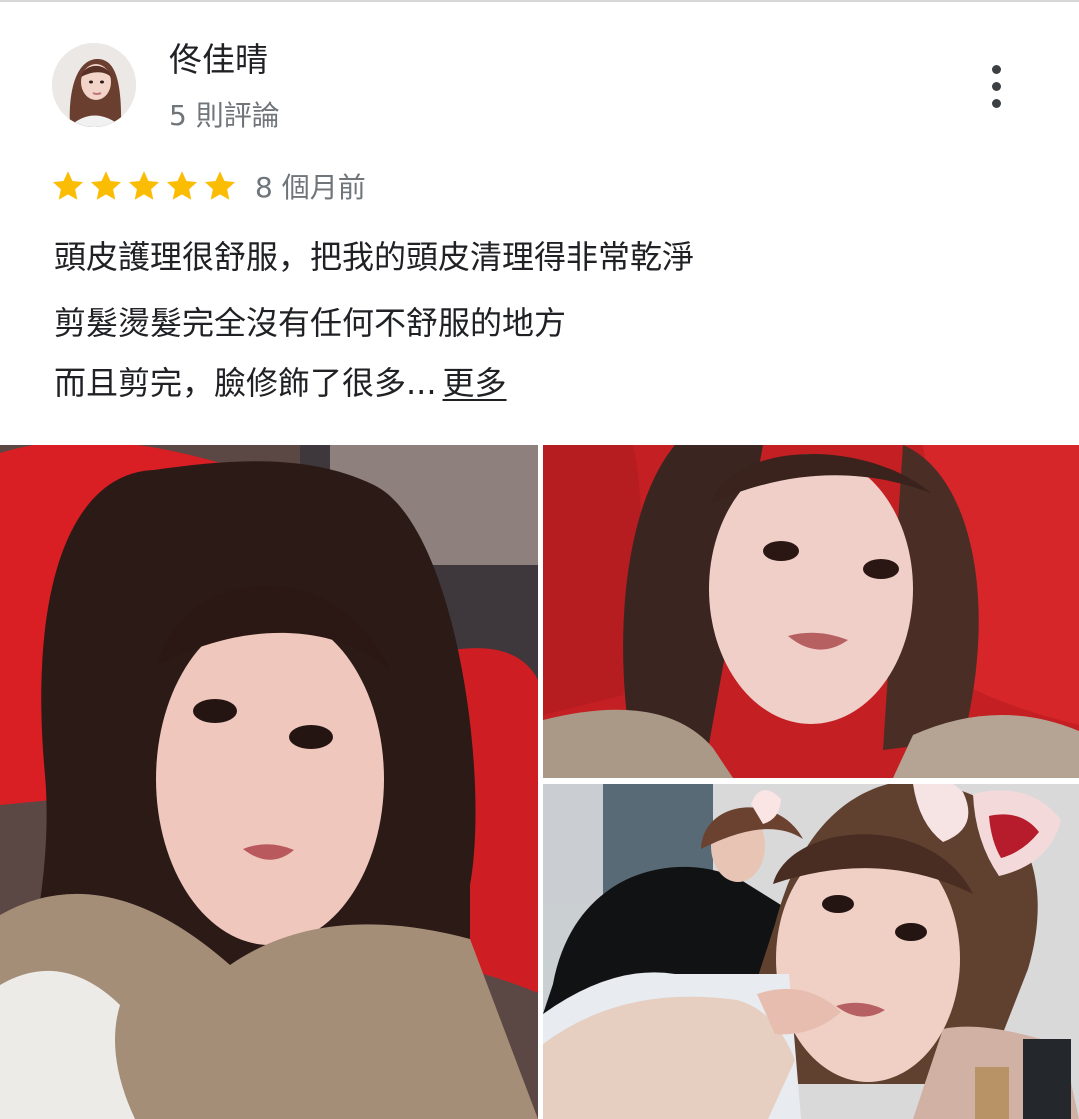  Describe the element at coordinates (310, 323) in the screenshot. I see `review-text-line: 剪髮燙髮完全沒有任何不舒服的地方` at that location.